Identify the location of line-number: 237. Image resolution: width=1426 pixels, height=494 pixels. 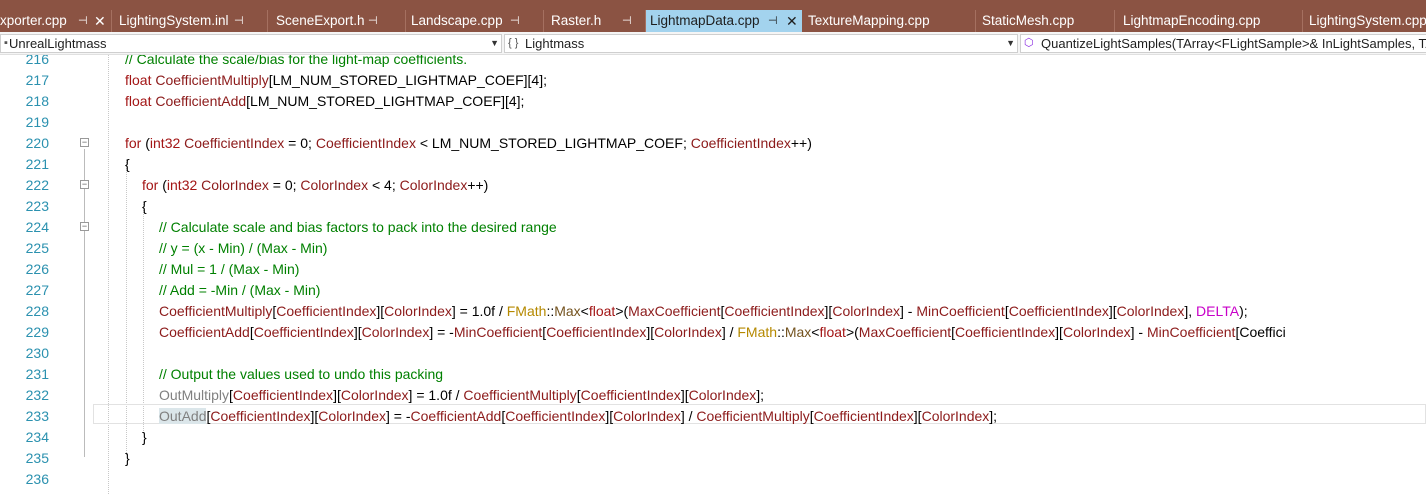
(24, 492).